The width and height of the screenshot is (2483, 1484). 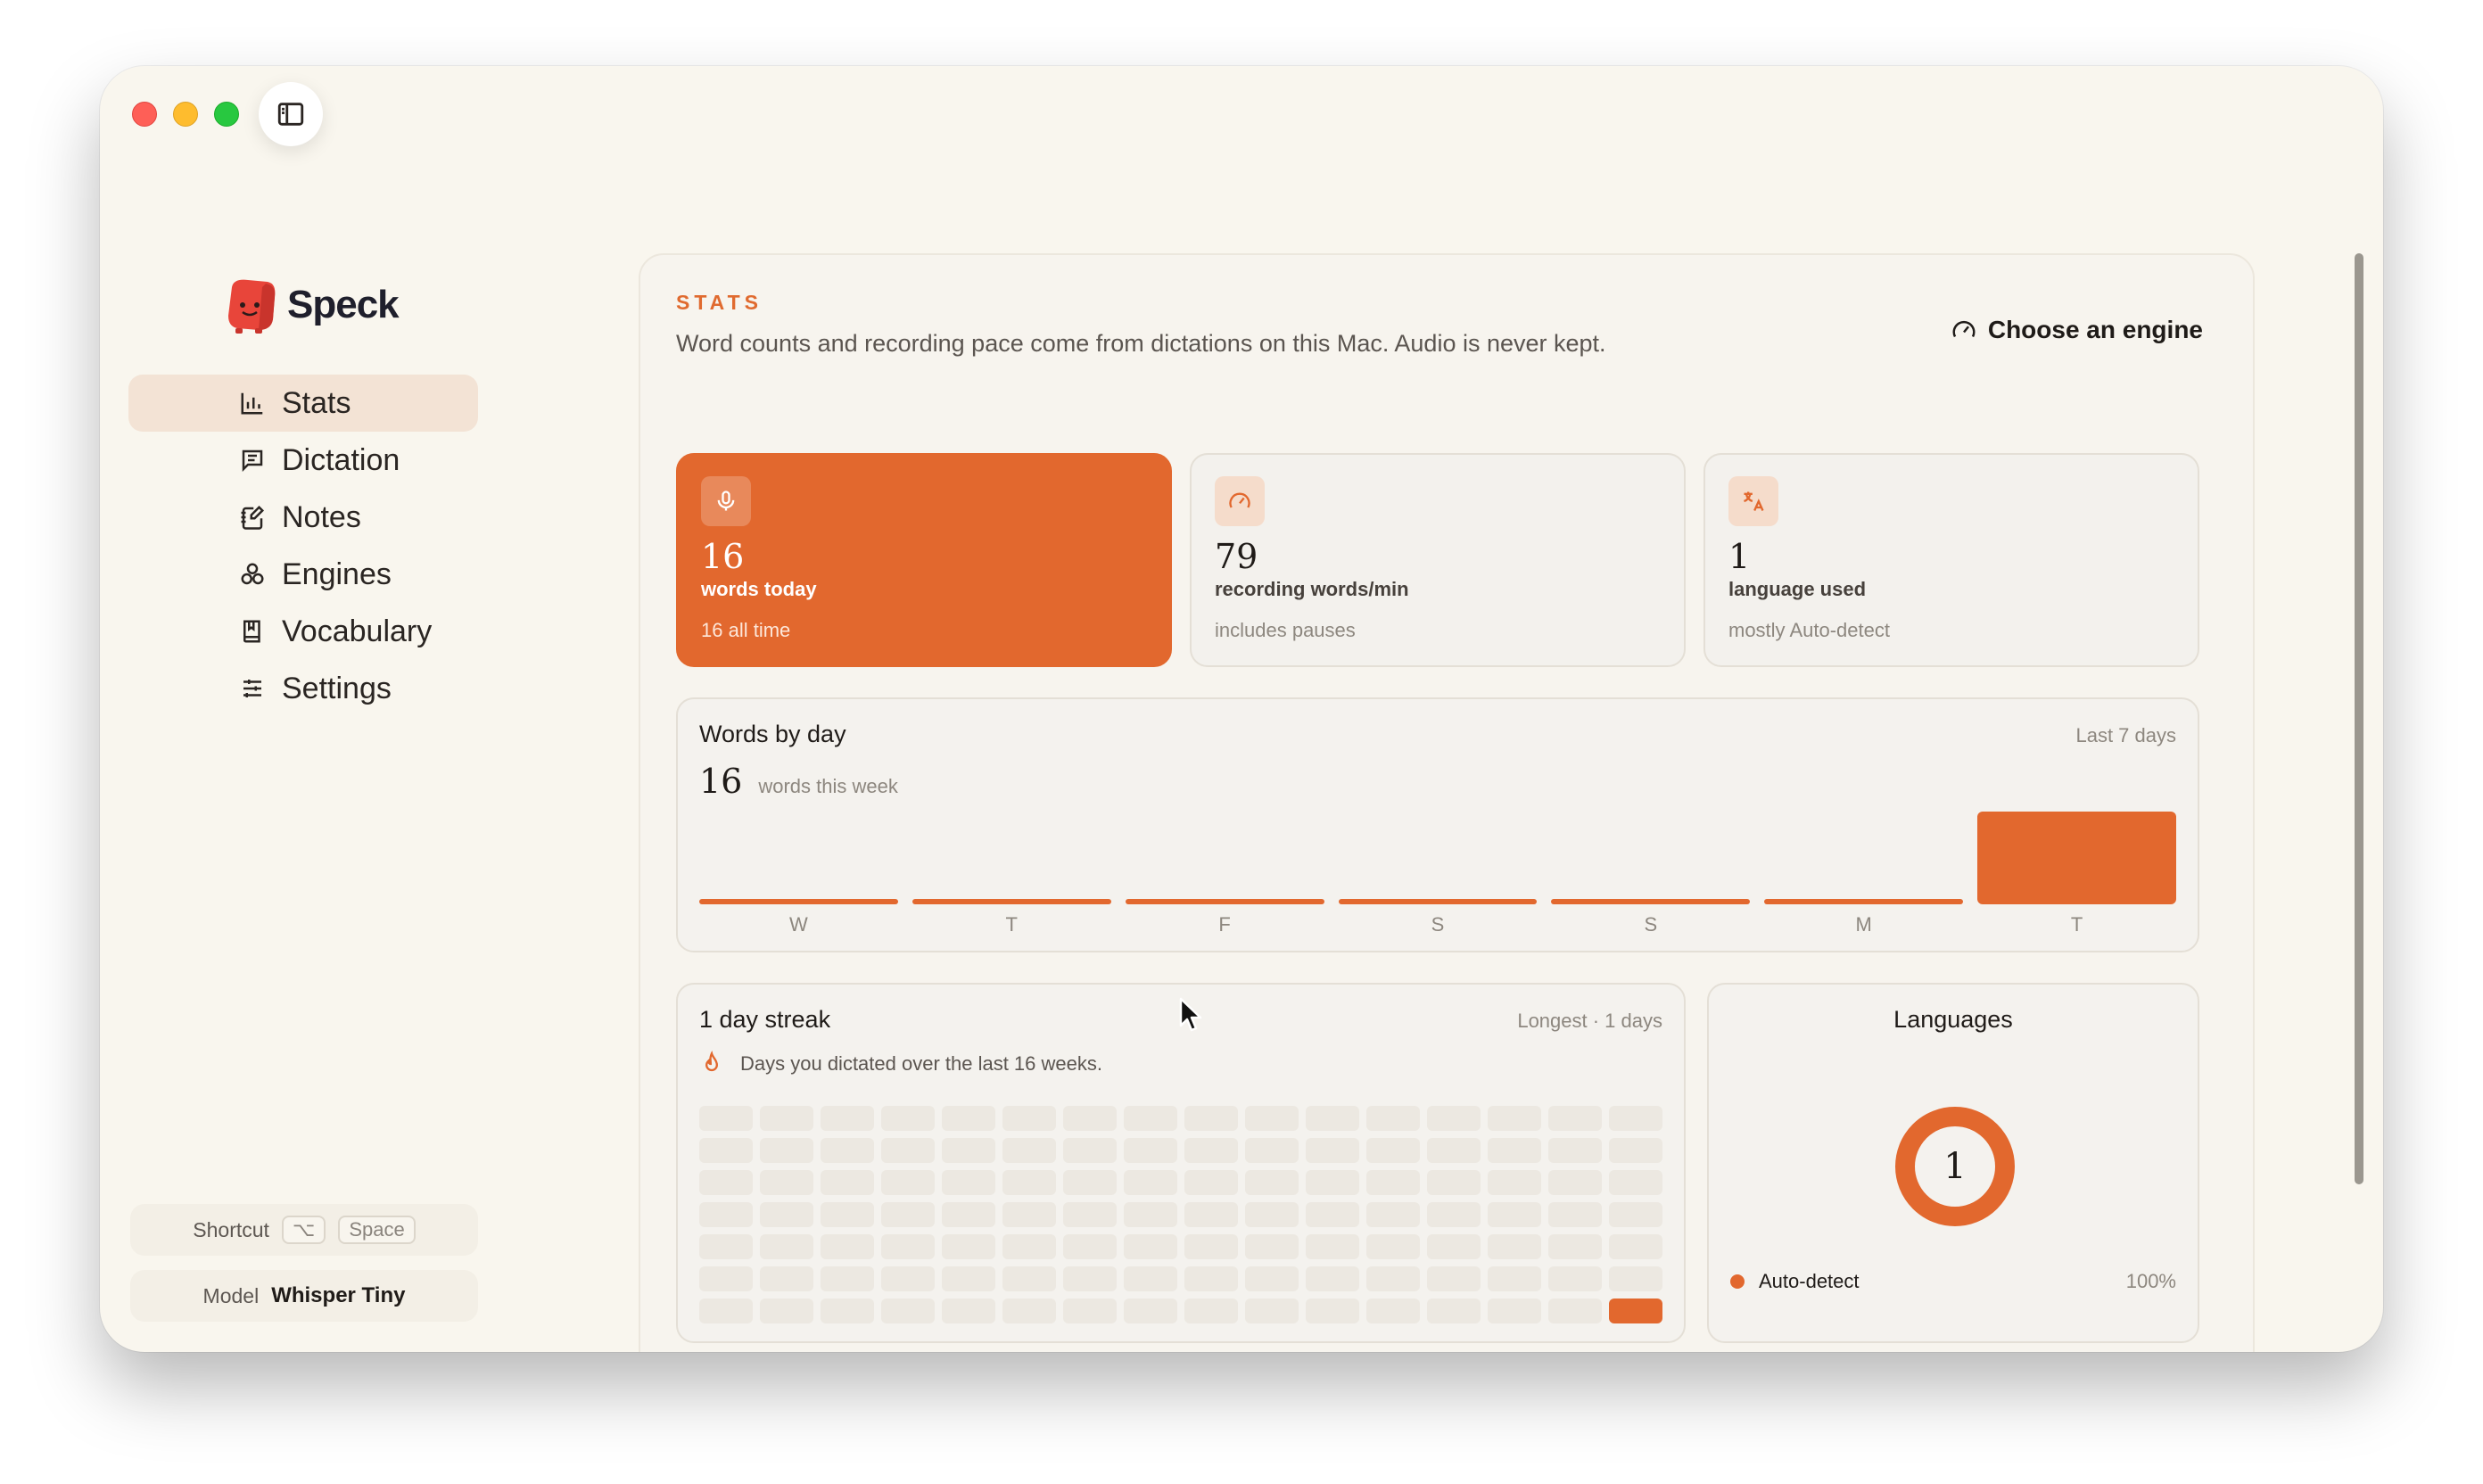 I want to click on day-label: S, so click(x=1438, y=925).